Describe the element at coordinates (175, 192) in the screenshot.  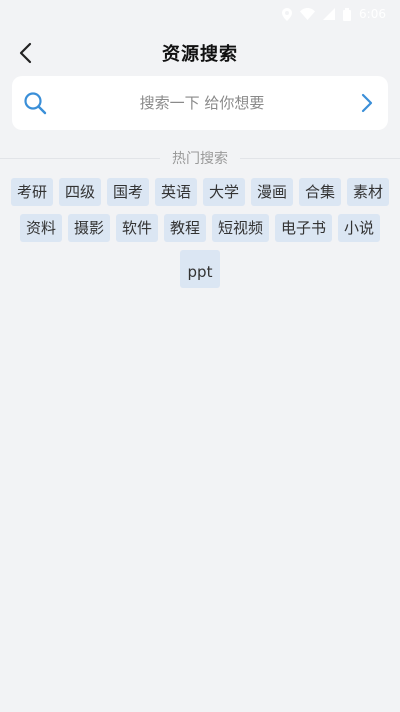
I see `hot-tag: 英语` at that location.